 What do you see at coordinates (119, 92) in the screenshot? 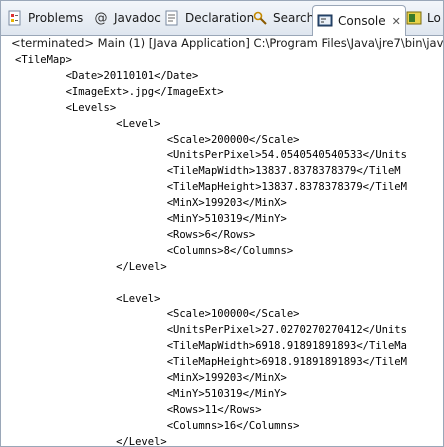
I see `console-line: <ImageExt>.jpg</ImageExt>` at bounding box center [119, 92].